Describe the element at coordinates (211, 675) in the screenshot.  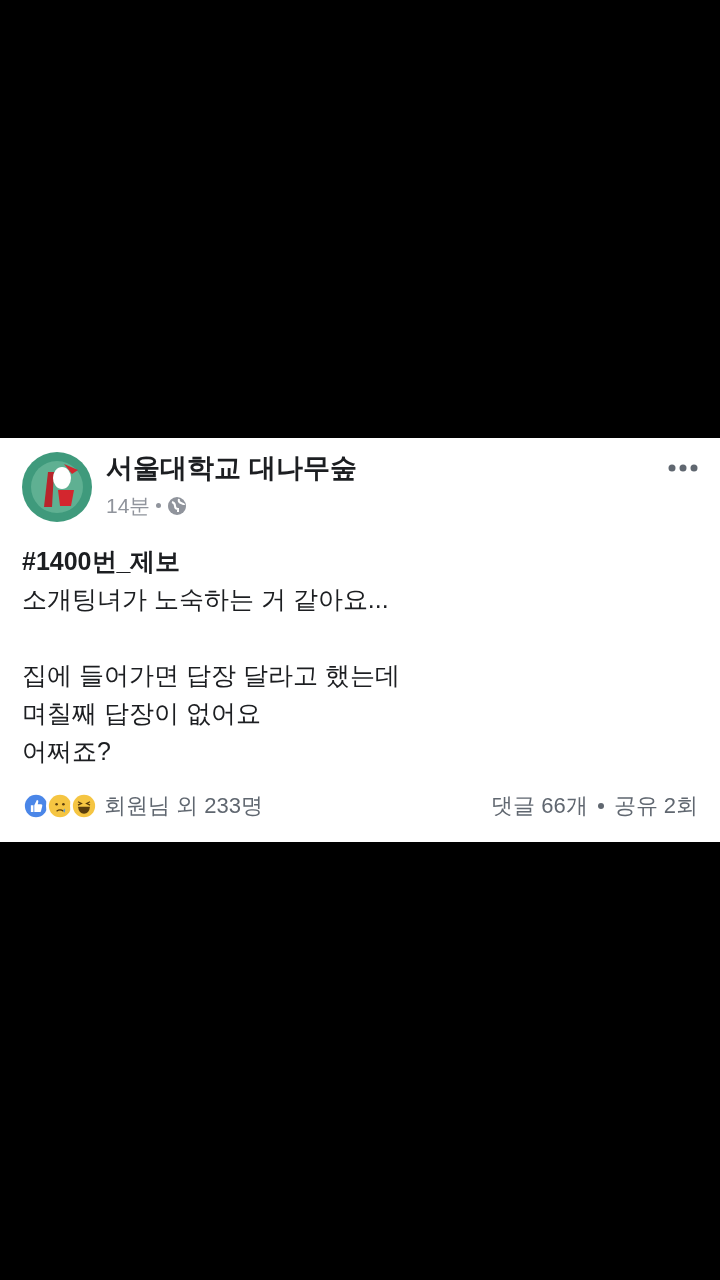
I see `post-text: 집에 들어가면 답장 달라고 했는데` at that location.